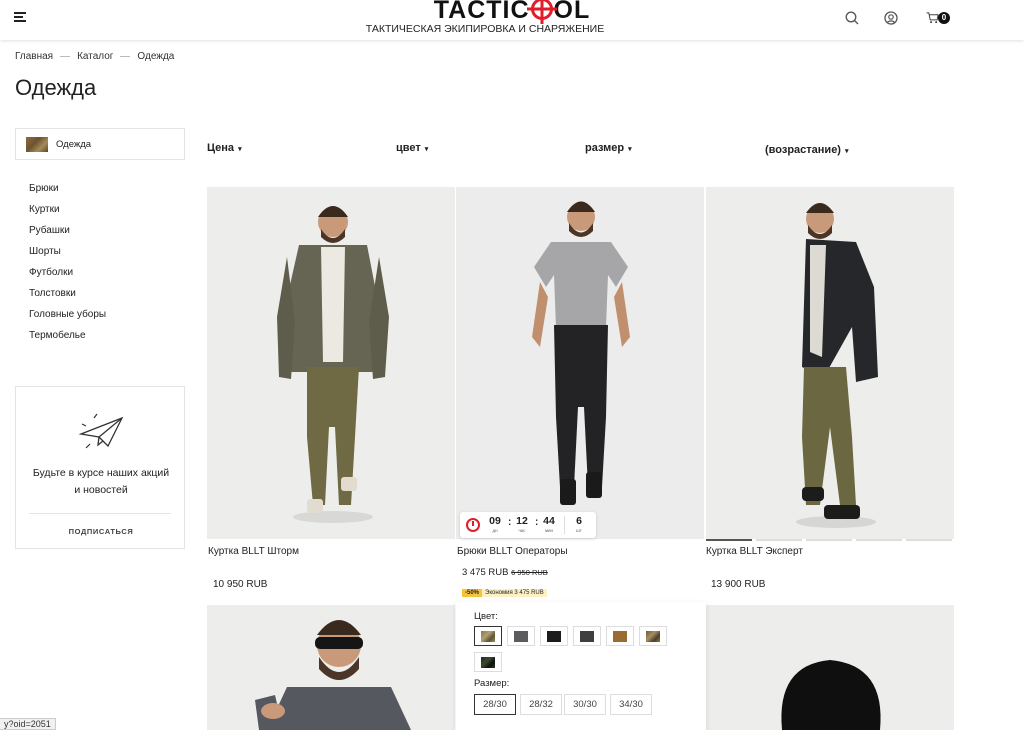  What do you see at coordinates (541, 10) in the screenshot?
I see `crosshair-icon` at bounding box center [541, 10].